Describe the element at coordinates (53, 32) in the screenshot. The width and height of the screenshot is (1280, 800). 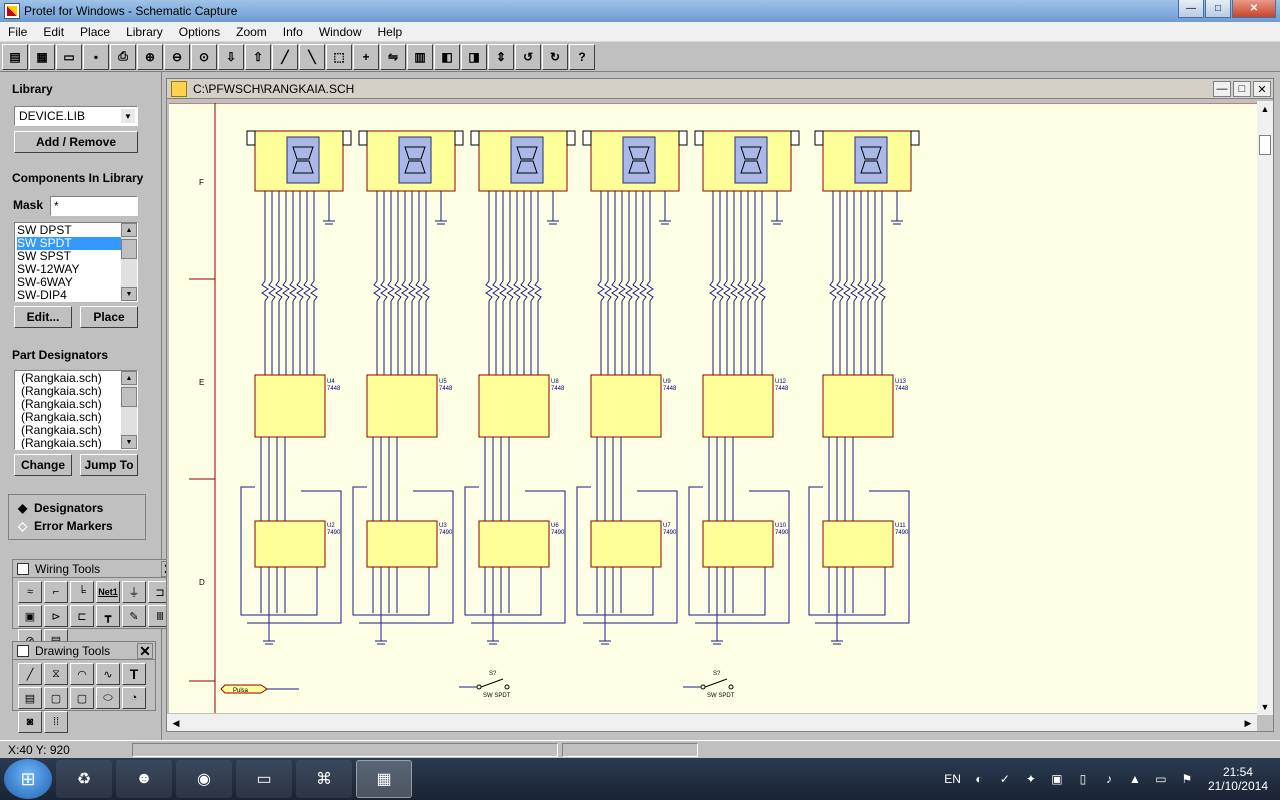
I see `menu-edit: Edit` at that location.